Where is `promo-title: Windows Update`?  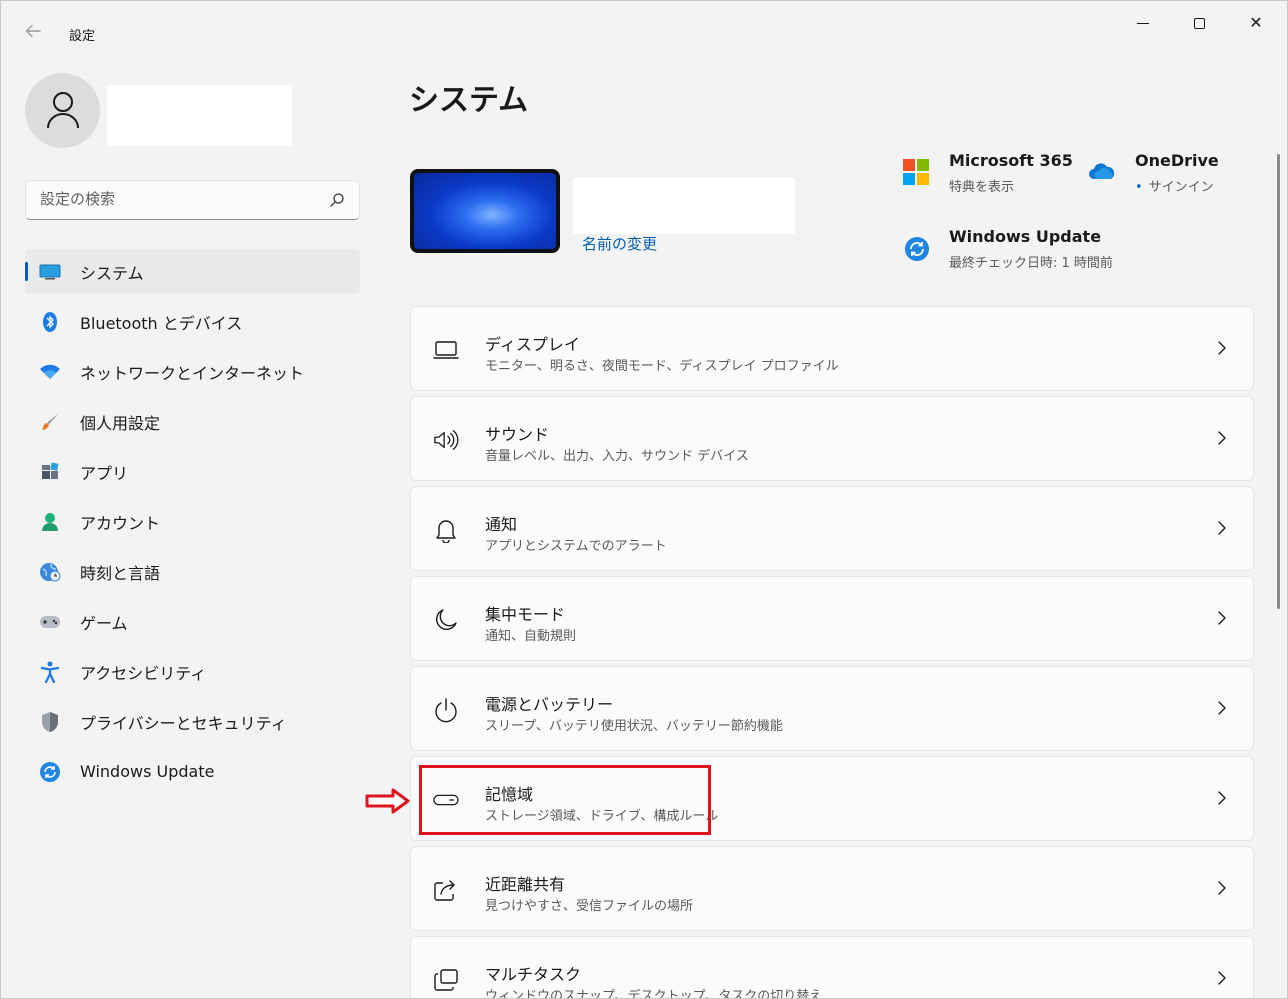
promo-title: Windows Update is located at coordinates (1025, 236).